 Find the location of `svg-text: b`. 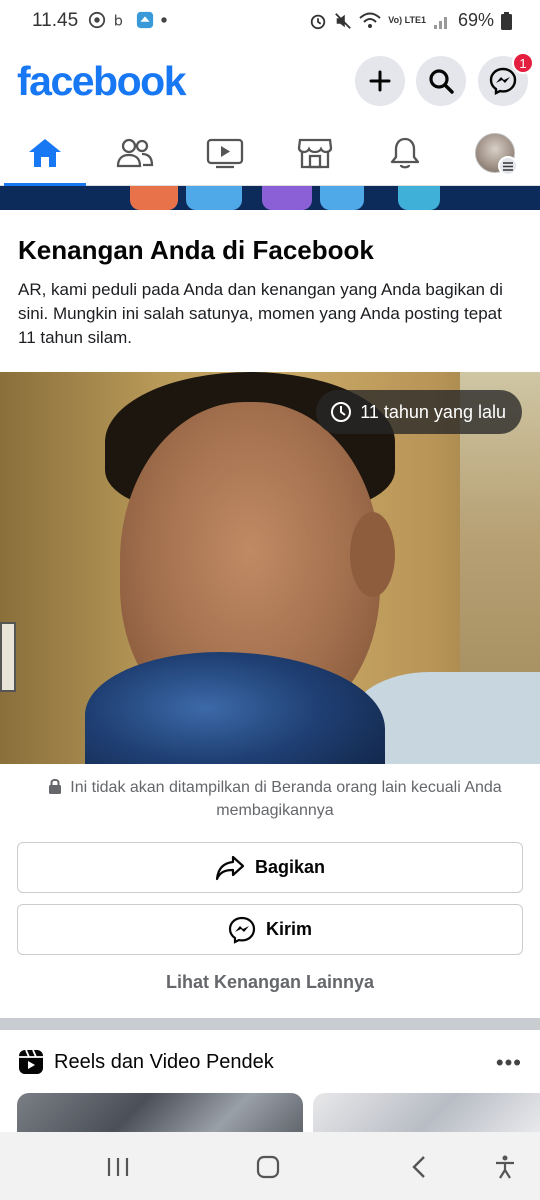

svg-text: b is located at coordinates (118, 21).